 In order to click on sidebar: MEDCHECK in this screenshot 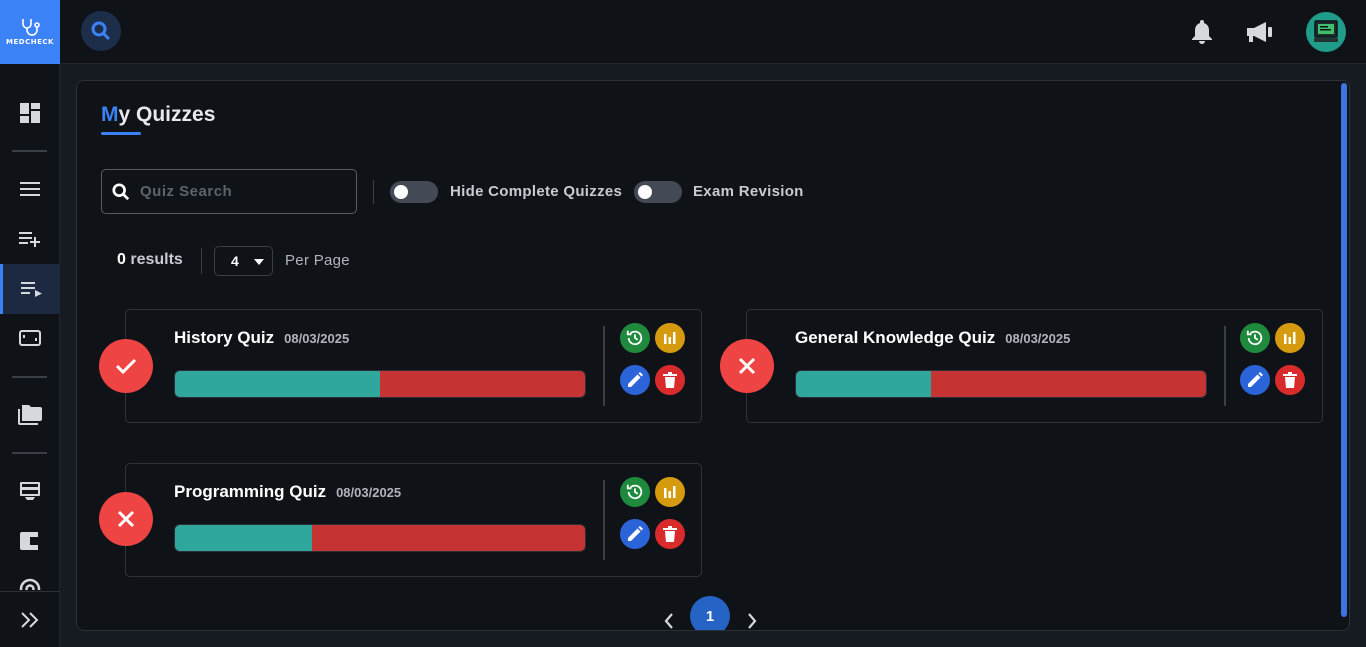, I will do `click(30, 323)`.